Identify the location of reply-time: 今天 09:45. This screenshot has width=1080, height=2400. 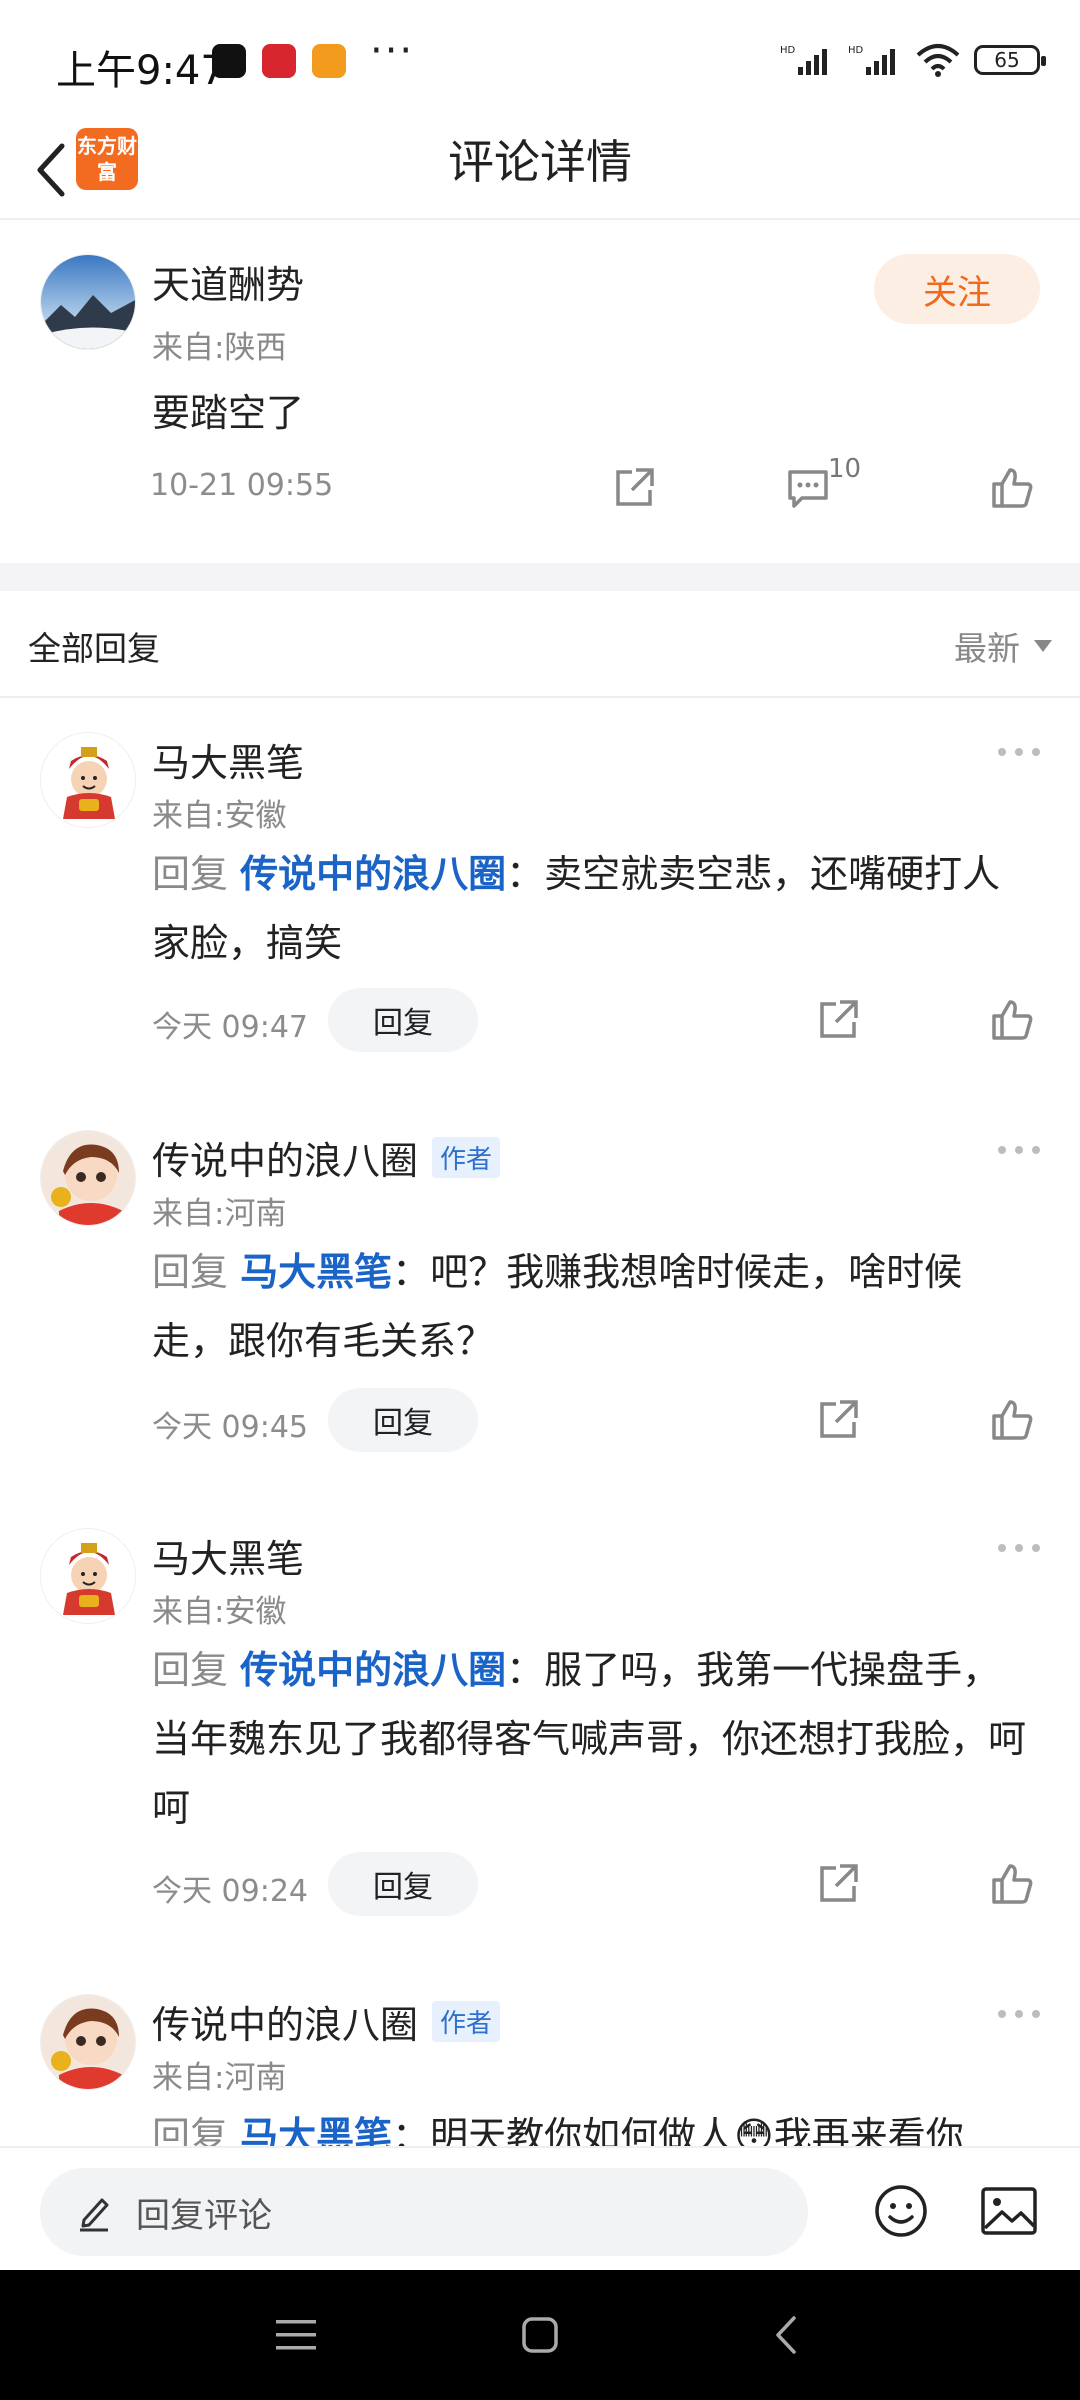
(230, 1427).